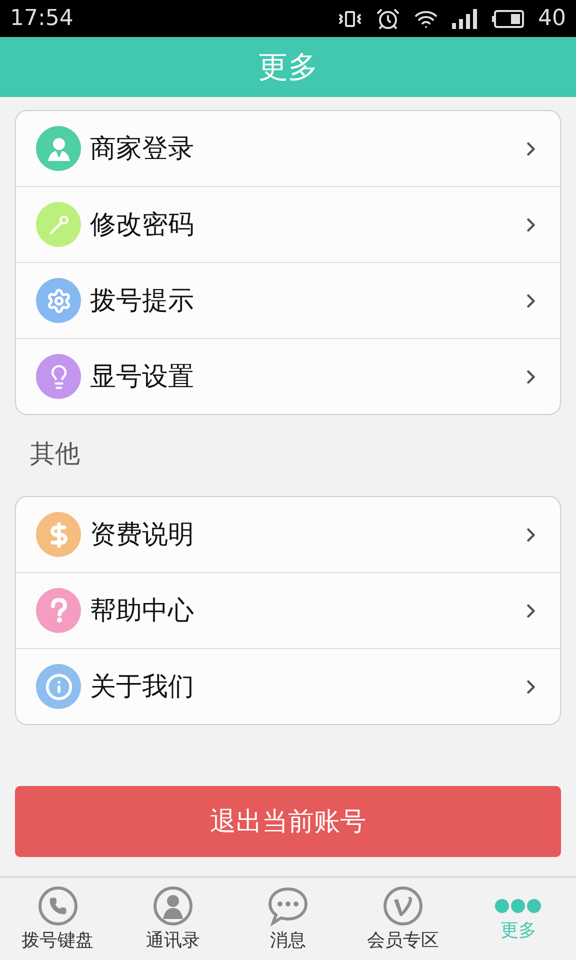 Image resolution: width=576 pixels, height=960 pixels. What do you see at coordinates (288, 376) in the screenshot?
I see `menu-item: 显号设置` at bounding box center [288, 376].